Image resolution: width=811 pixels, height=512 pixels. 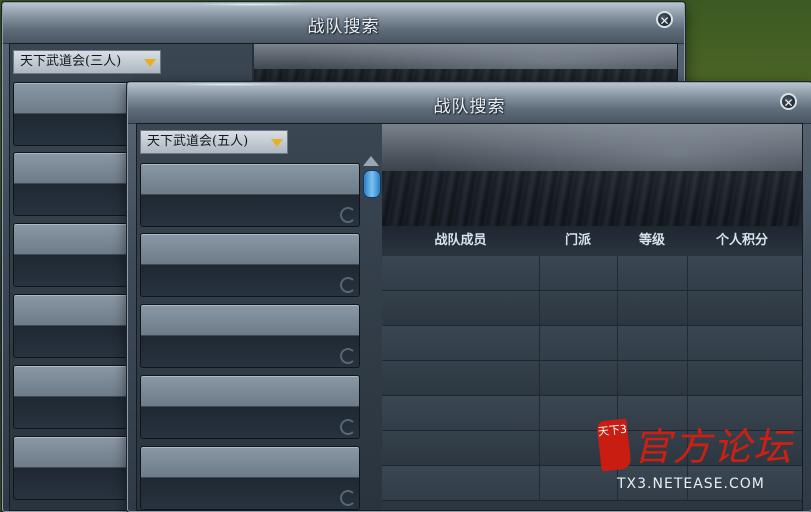 I want to click on team-list-scrollbar, so click(x=372, y=186).